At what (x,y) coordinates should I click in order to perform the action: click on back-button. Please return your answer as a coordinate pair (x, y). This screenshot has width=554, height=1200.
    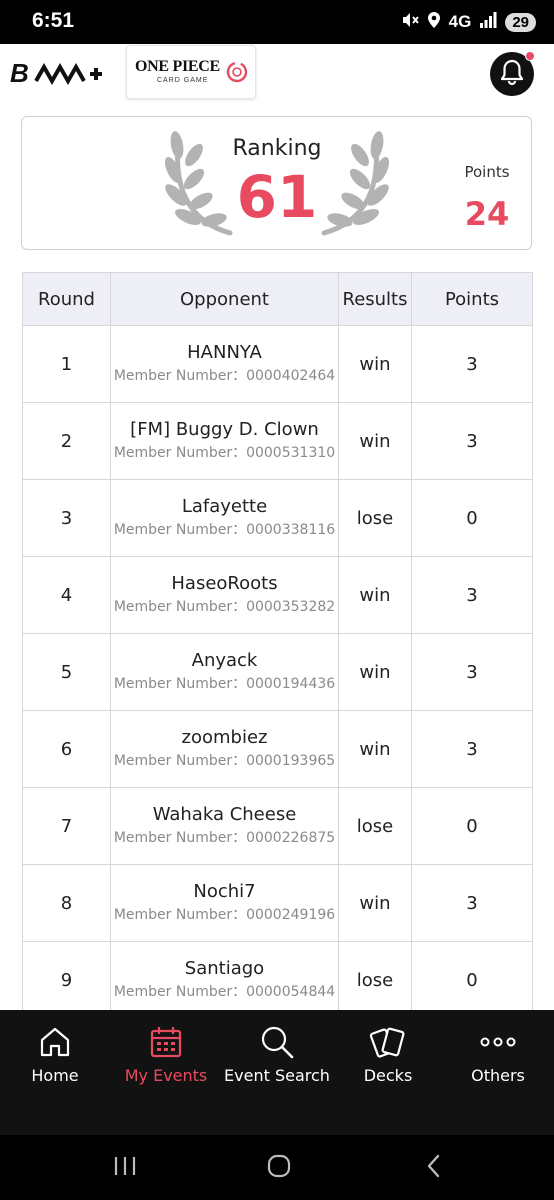
    Looking at the image, I should click on (434, 1168).